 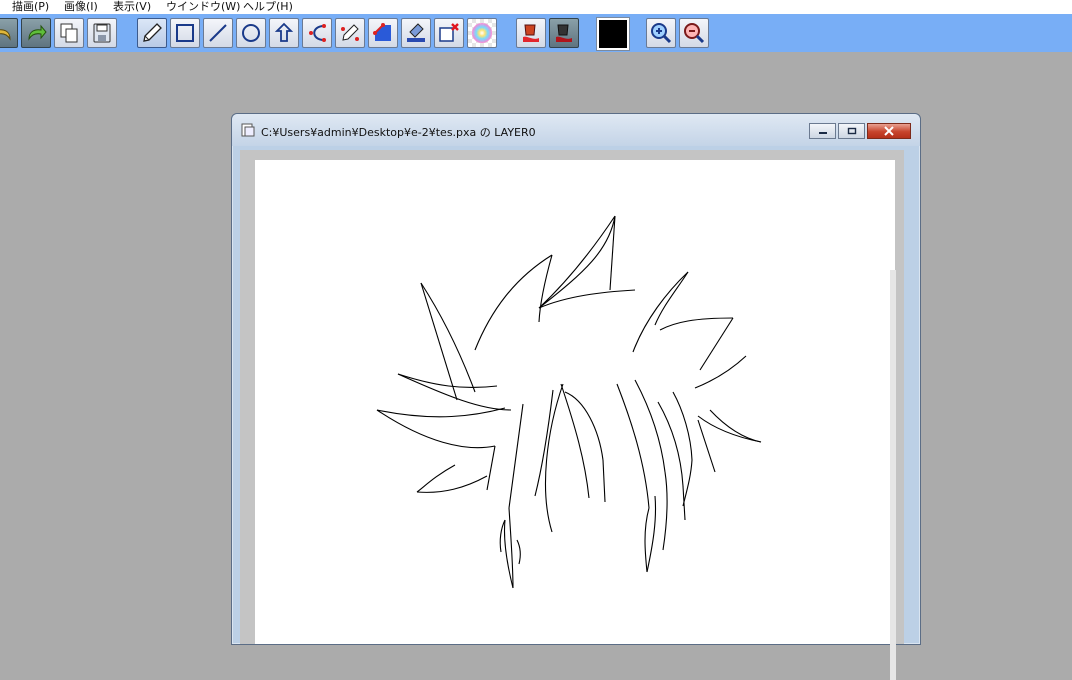 I want to click on stamp-icon, so click(x=416, y=32).